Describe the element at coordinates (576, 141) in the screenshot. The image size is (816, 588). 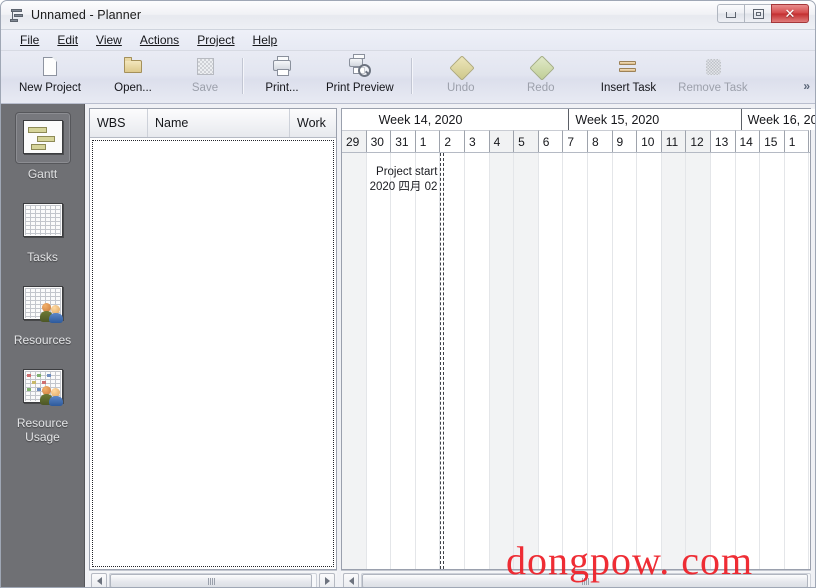
I see `gantt-day-row: 29 30 31 1 2 3 4 5 6 7 8 9 10 11 12 13 14 15 1` at that location.